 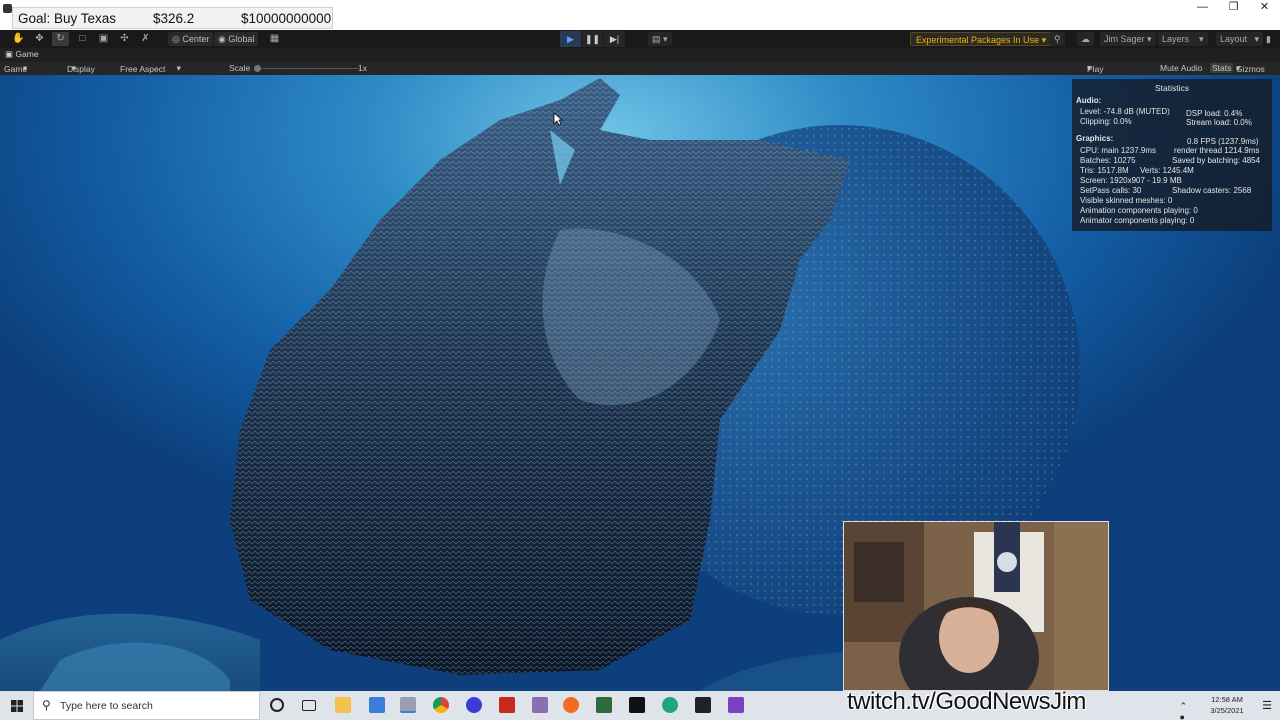 What do you see at coordinates (150, 68) in the screenshot?
I see `aspect-dropdown: Free Aspect ▾` at bounding box center [150, 68].